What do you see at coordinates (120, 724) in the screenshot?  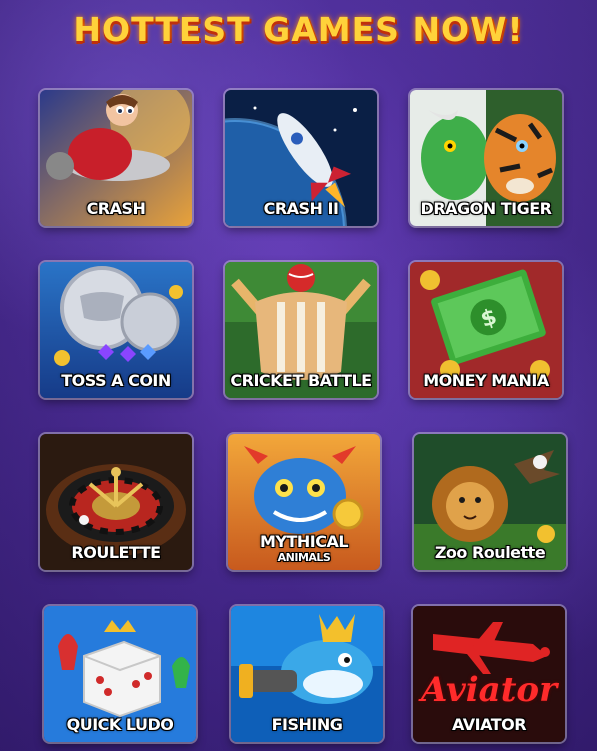 I see `game-label: QUICK LUDO` at bounding box center [120, 724].